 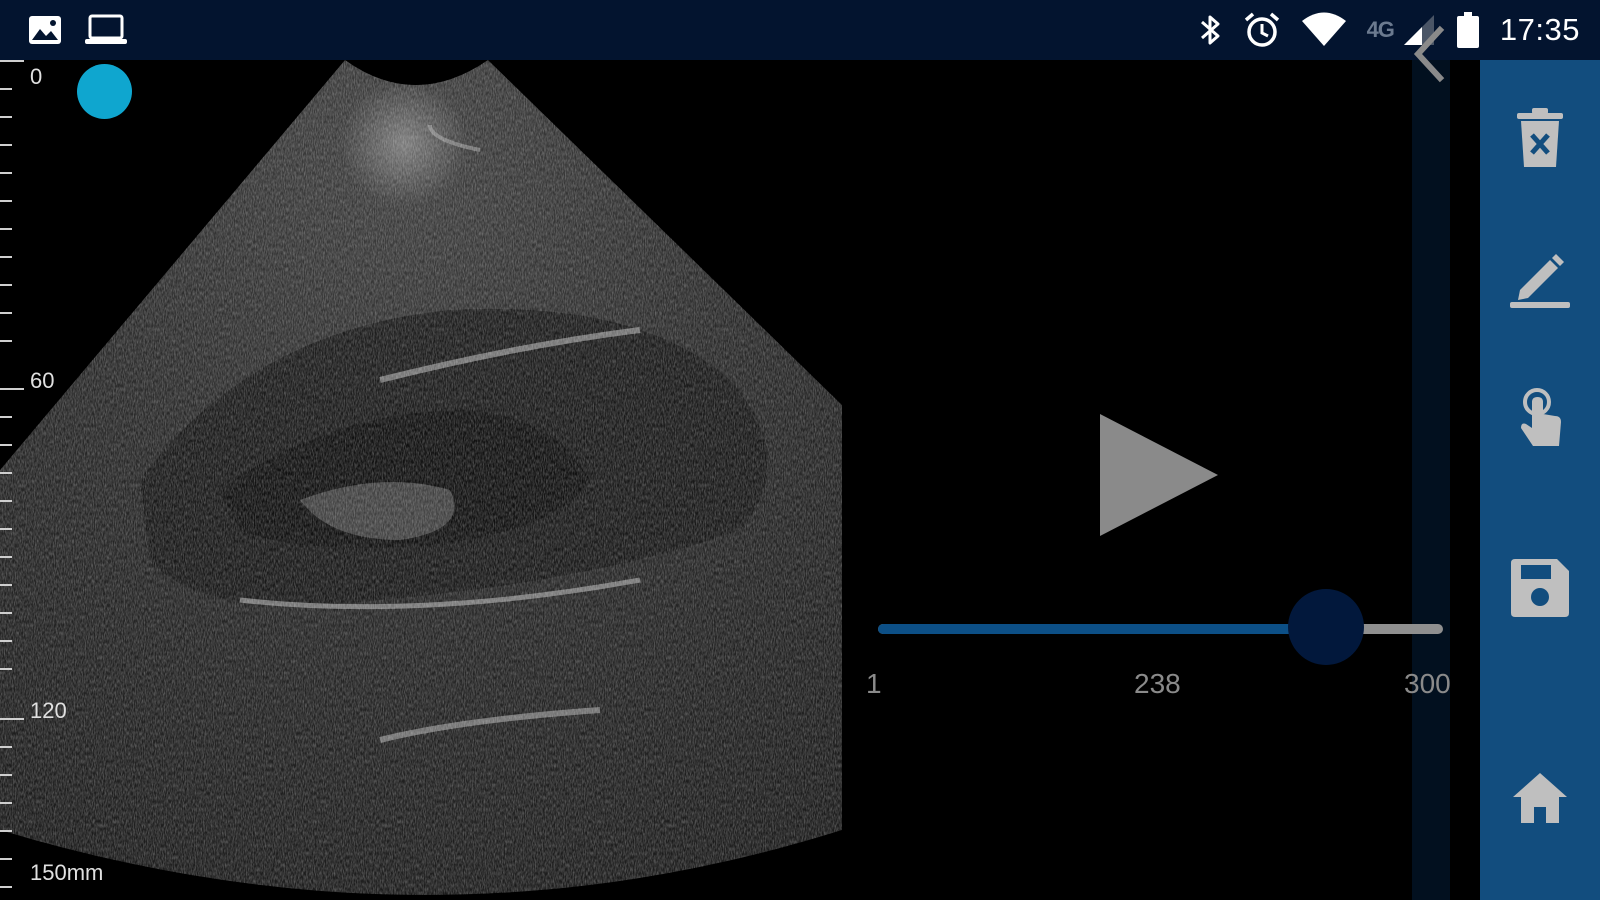 I want to click on frame-slider-fill, so click(x=1102, y=629).